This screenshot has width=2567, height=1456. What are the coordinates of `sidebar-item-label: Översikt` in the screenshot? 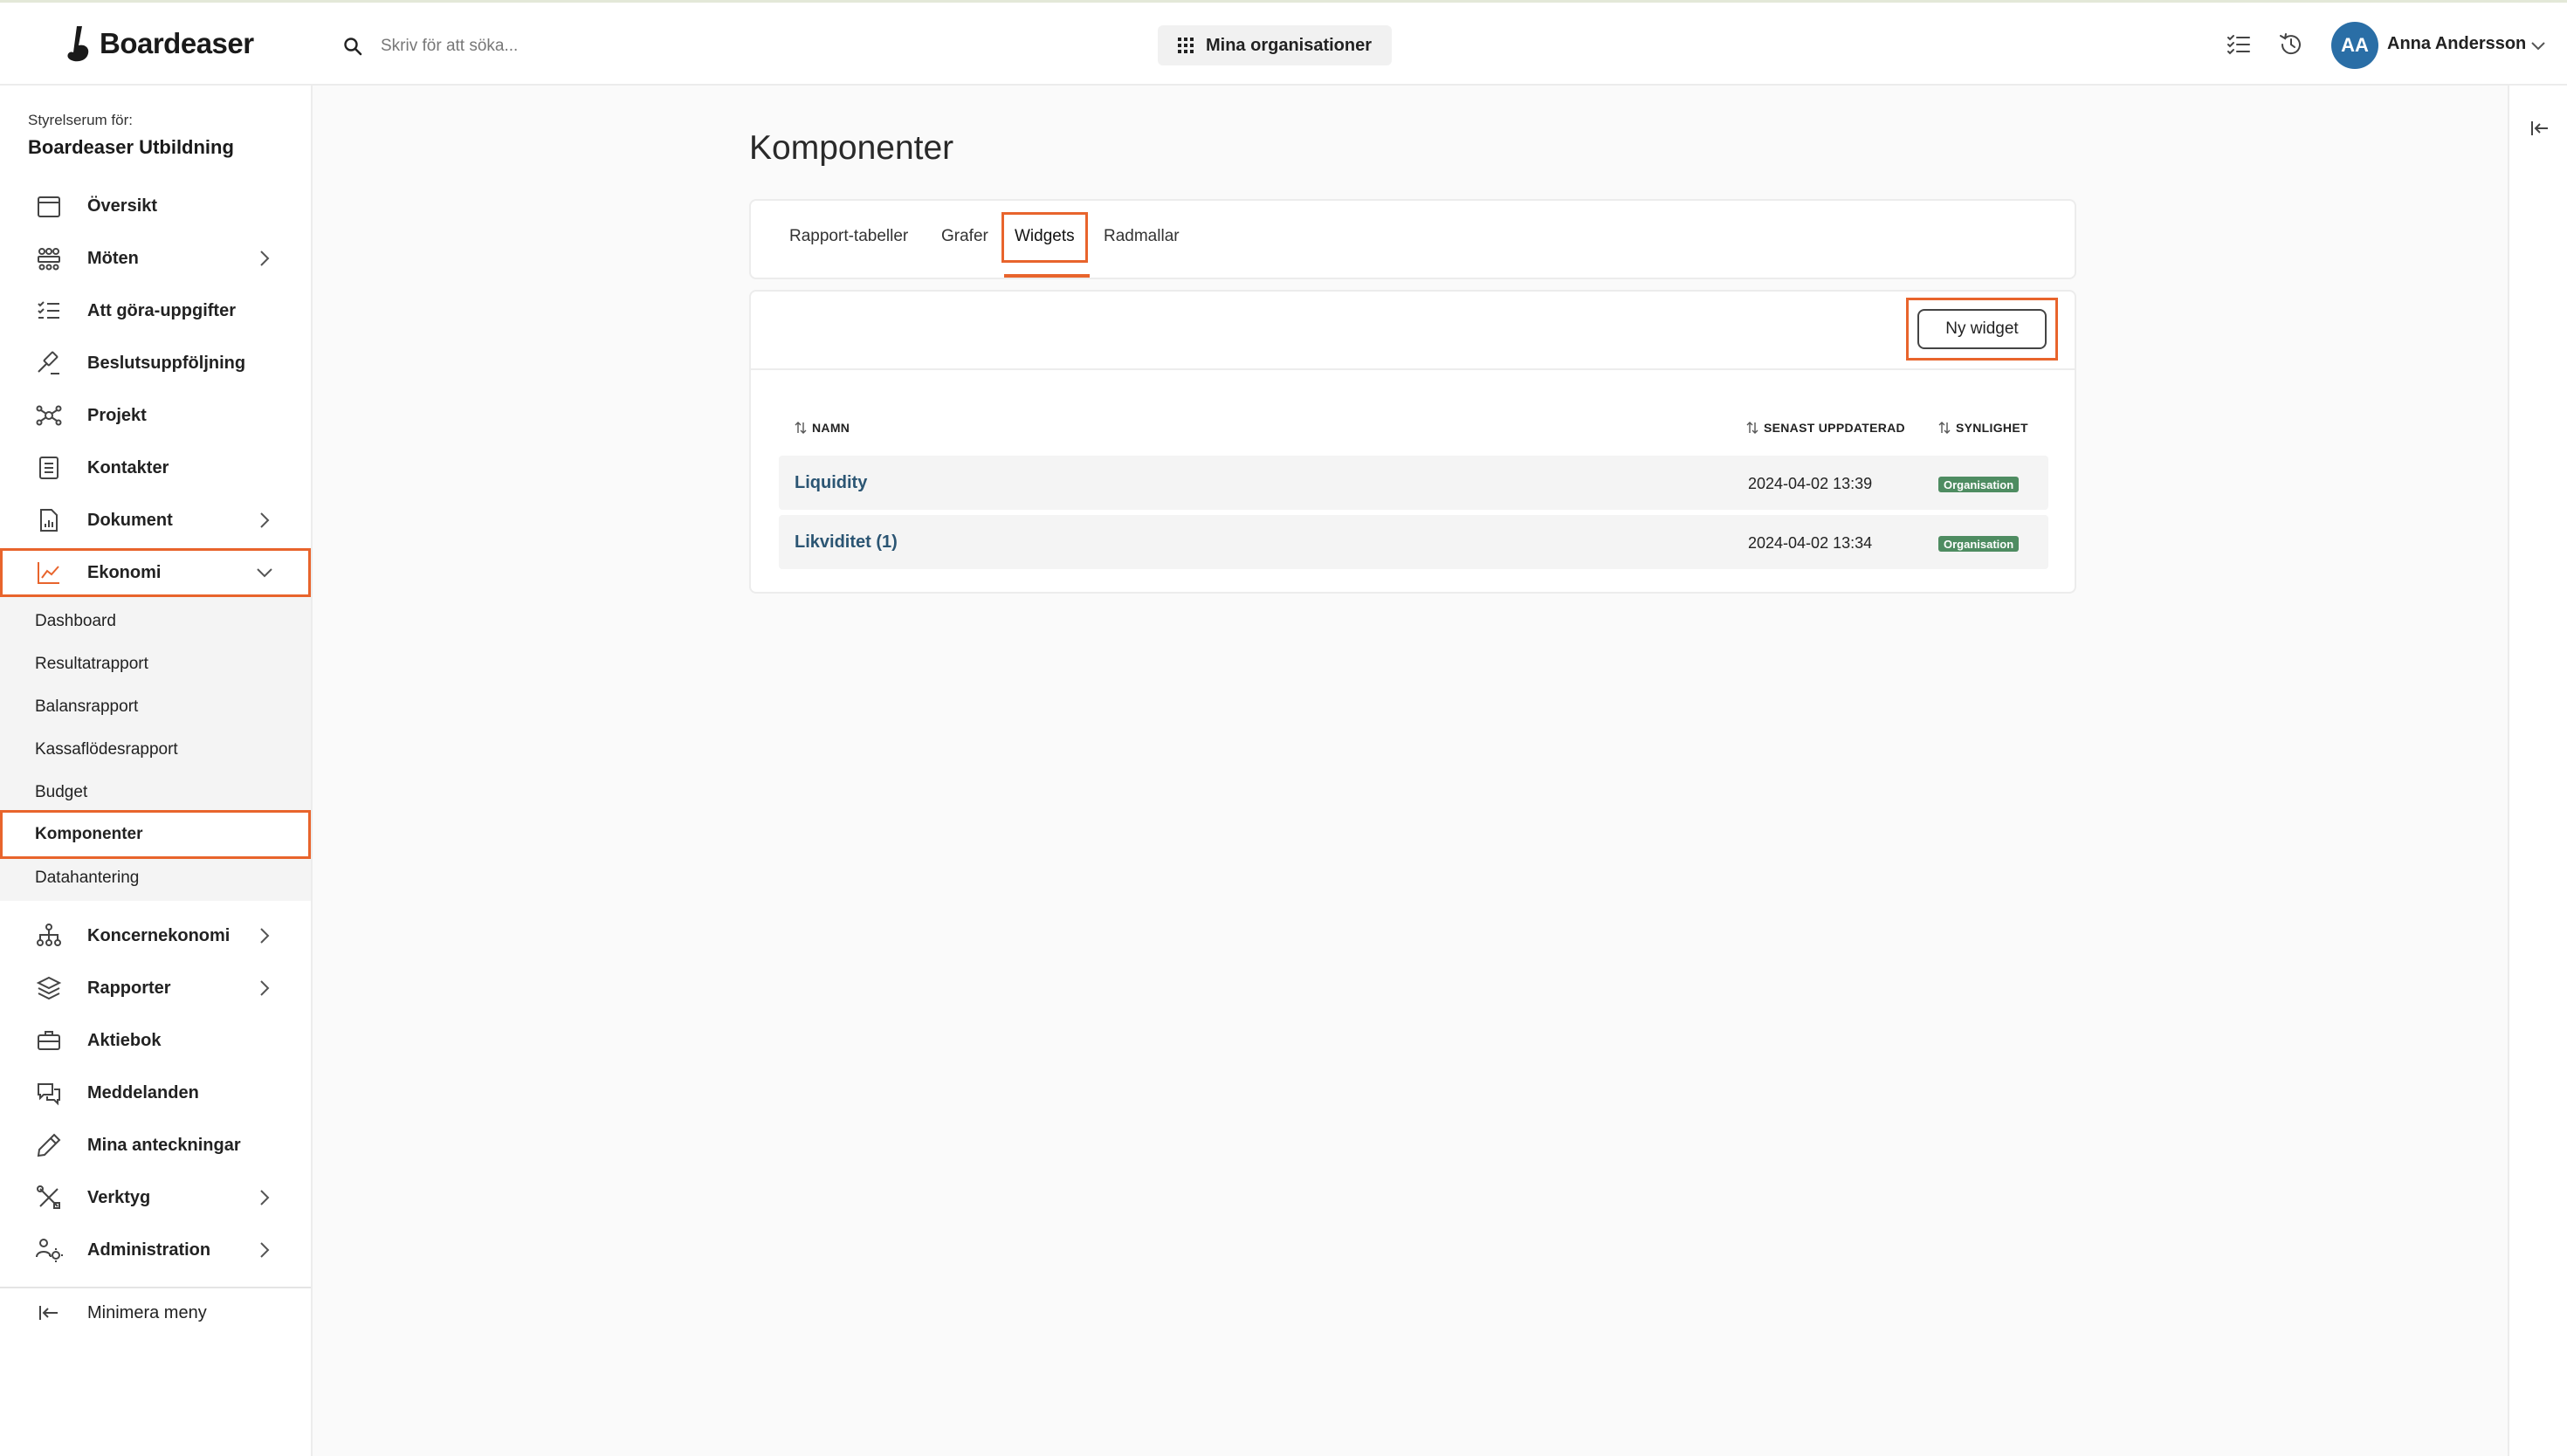 It's located at (122, 206).